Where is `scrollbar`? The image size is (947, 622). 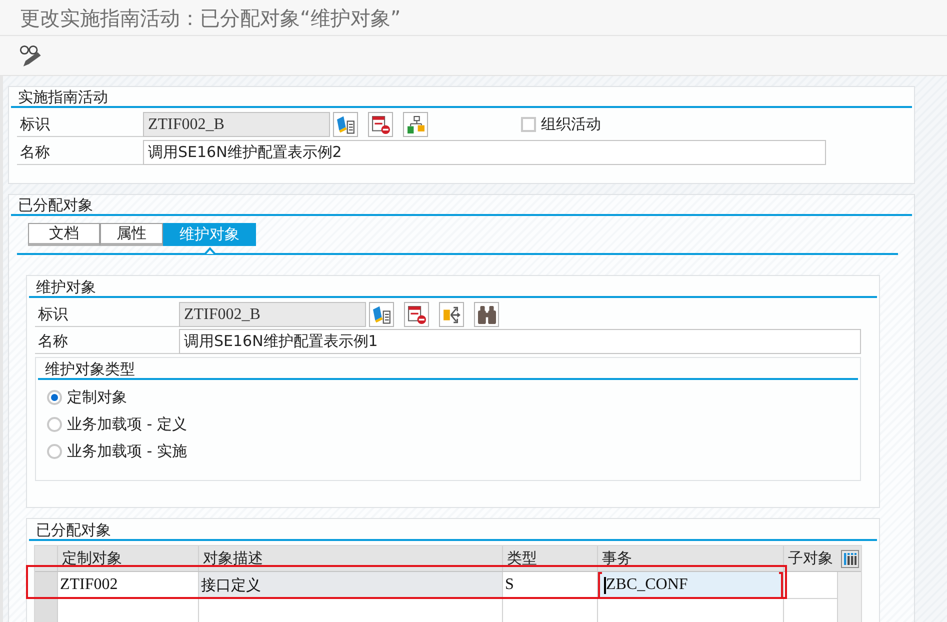 scrollbar is located at coordinates (849, 597).